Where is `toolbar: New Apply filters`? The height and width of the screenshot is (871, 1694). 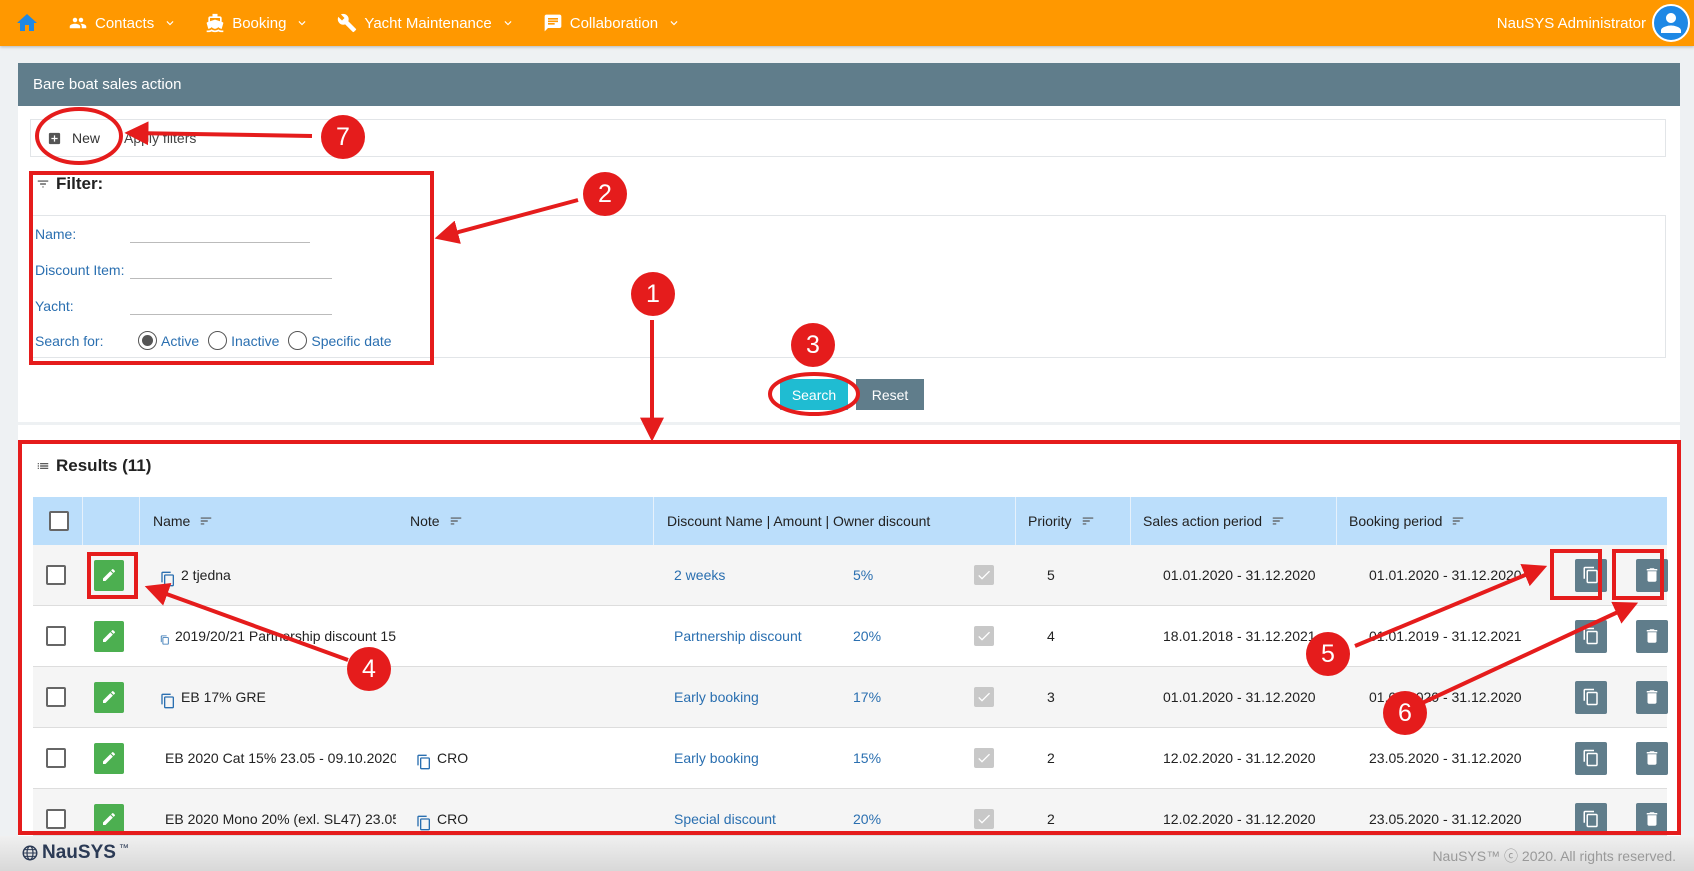
toolbar: New Apply filters is located at coordinates (848, 138).